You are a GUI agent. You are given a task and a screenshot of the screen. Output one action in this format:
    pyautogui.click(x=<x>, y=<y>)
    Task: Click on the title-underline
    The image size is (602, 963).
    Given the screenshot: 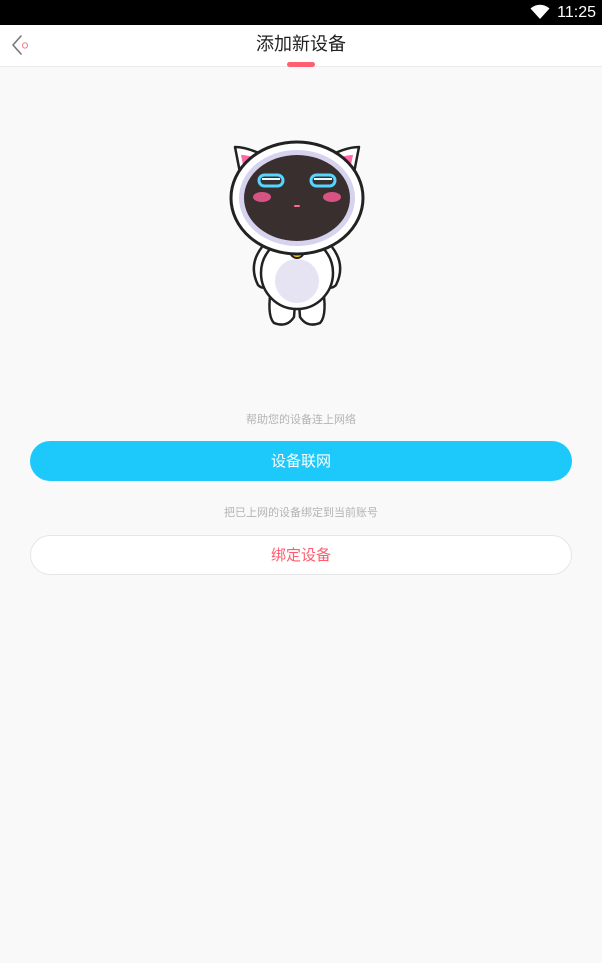 What is the action you would take?
    pyautogui.click(x=301, y=64)
    